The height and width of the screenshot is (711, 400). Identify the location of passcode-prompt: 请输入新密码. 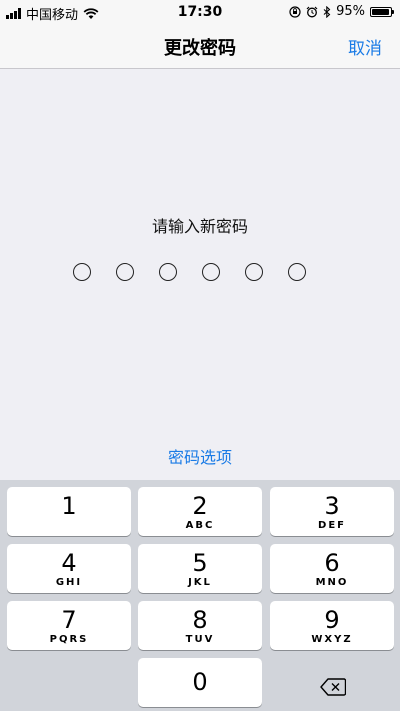
(199, 226).